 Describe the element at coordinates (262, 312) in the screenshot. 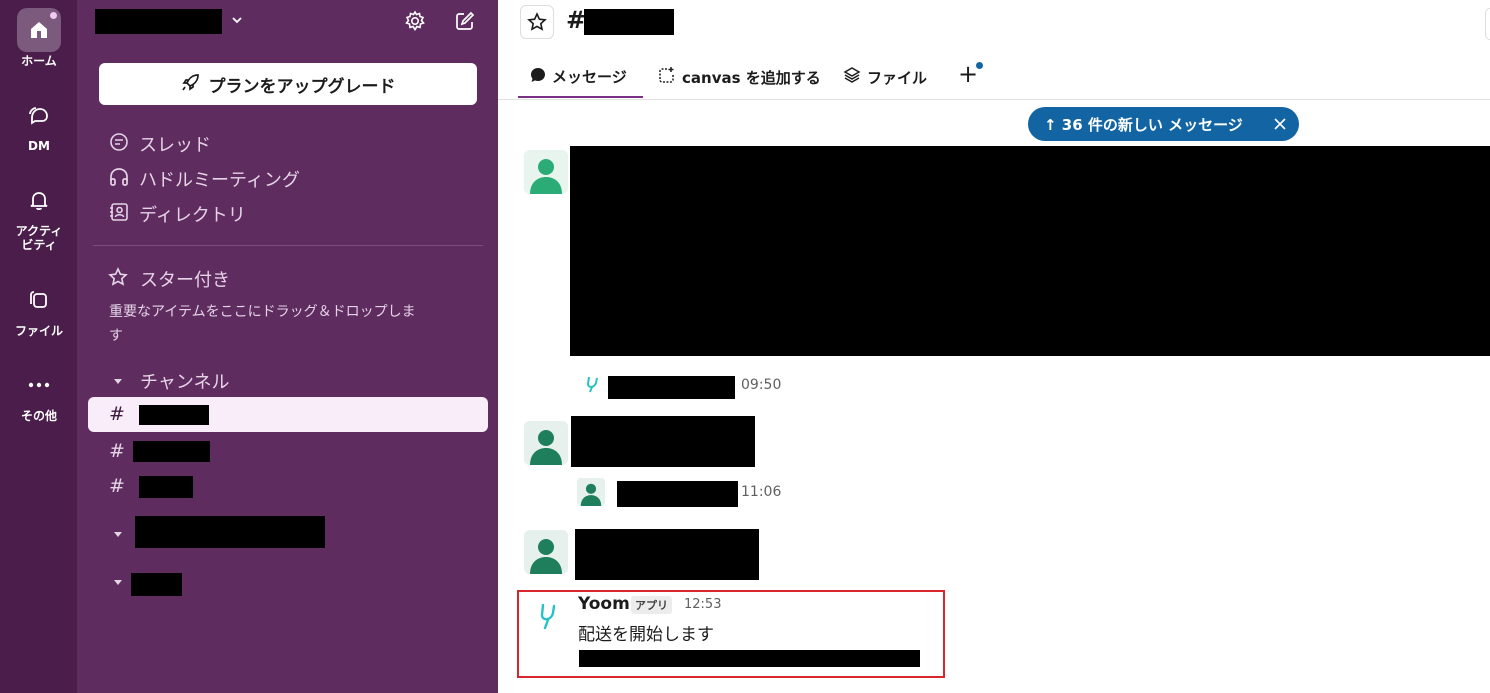

I see `starred-hint-line-1: 重要なアイテムをここにドラッグ＆ドロップしま` at that location.